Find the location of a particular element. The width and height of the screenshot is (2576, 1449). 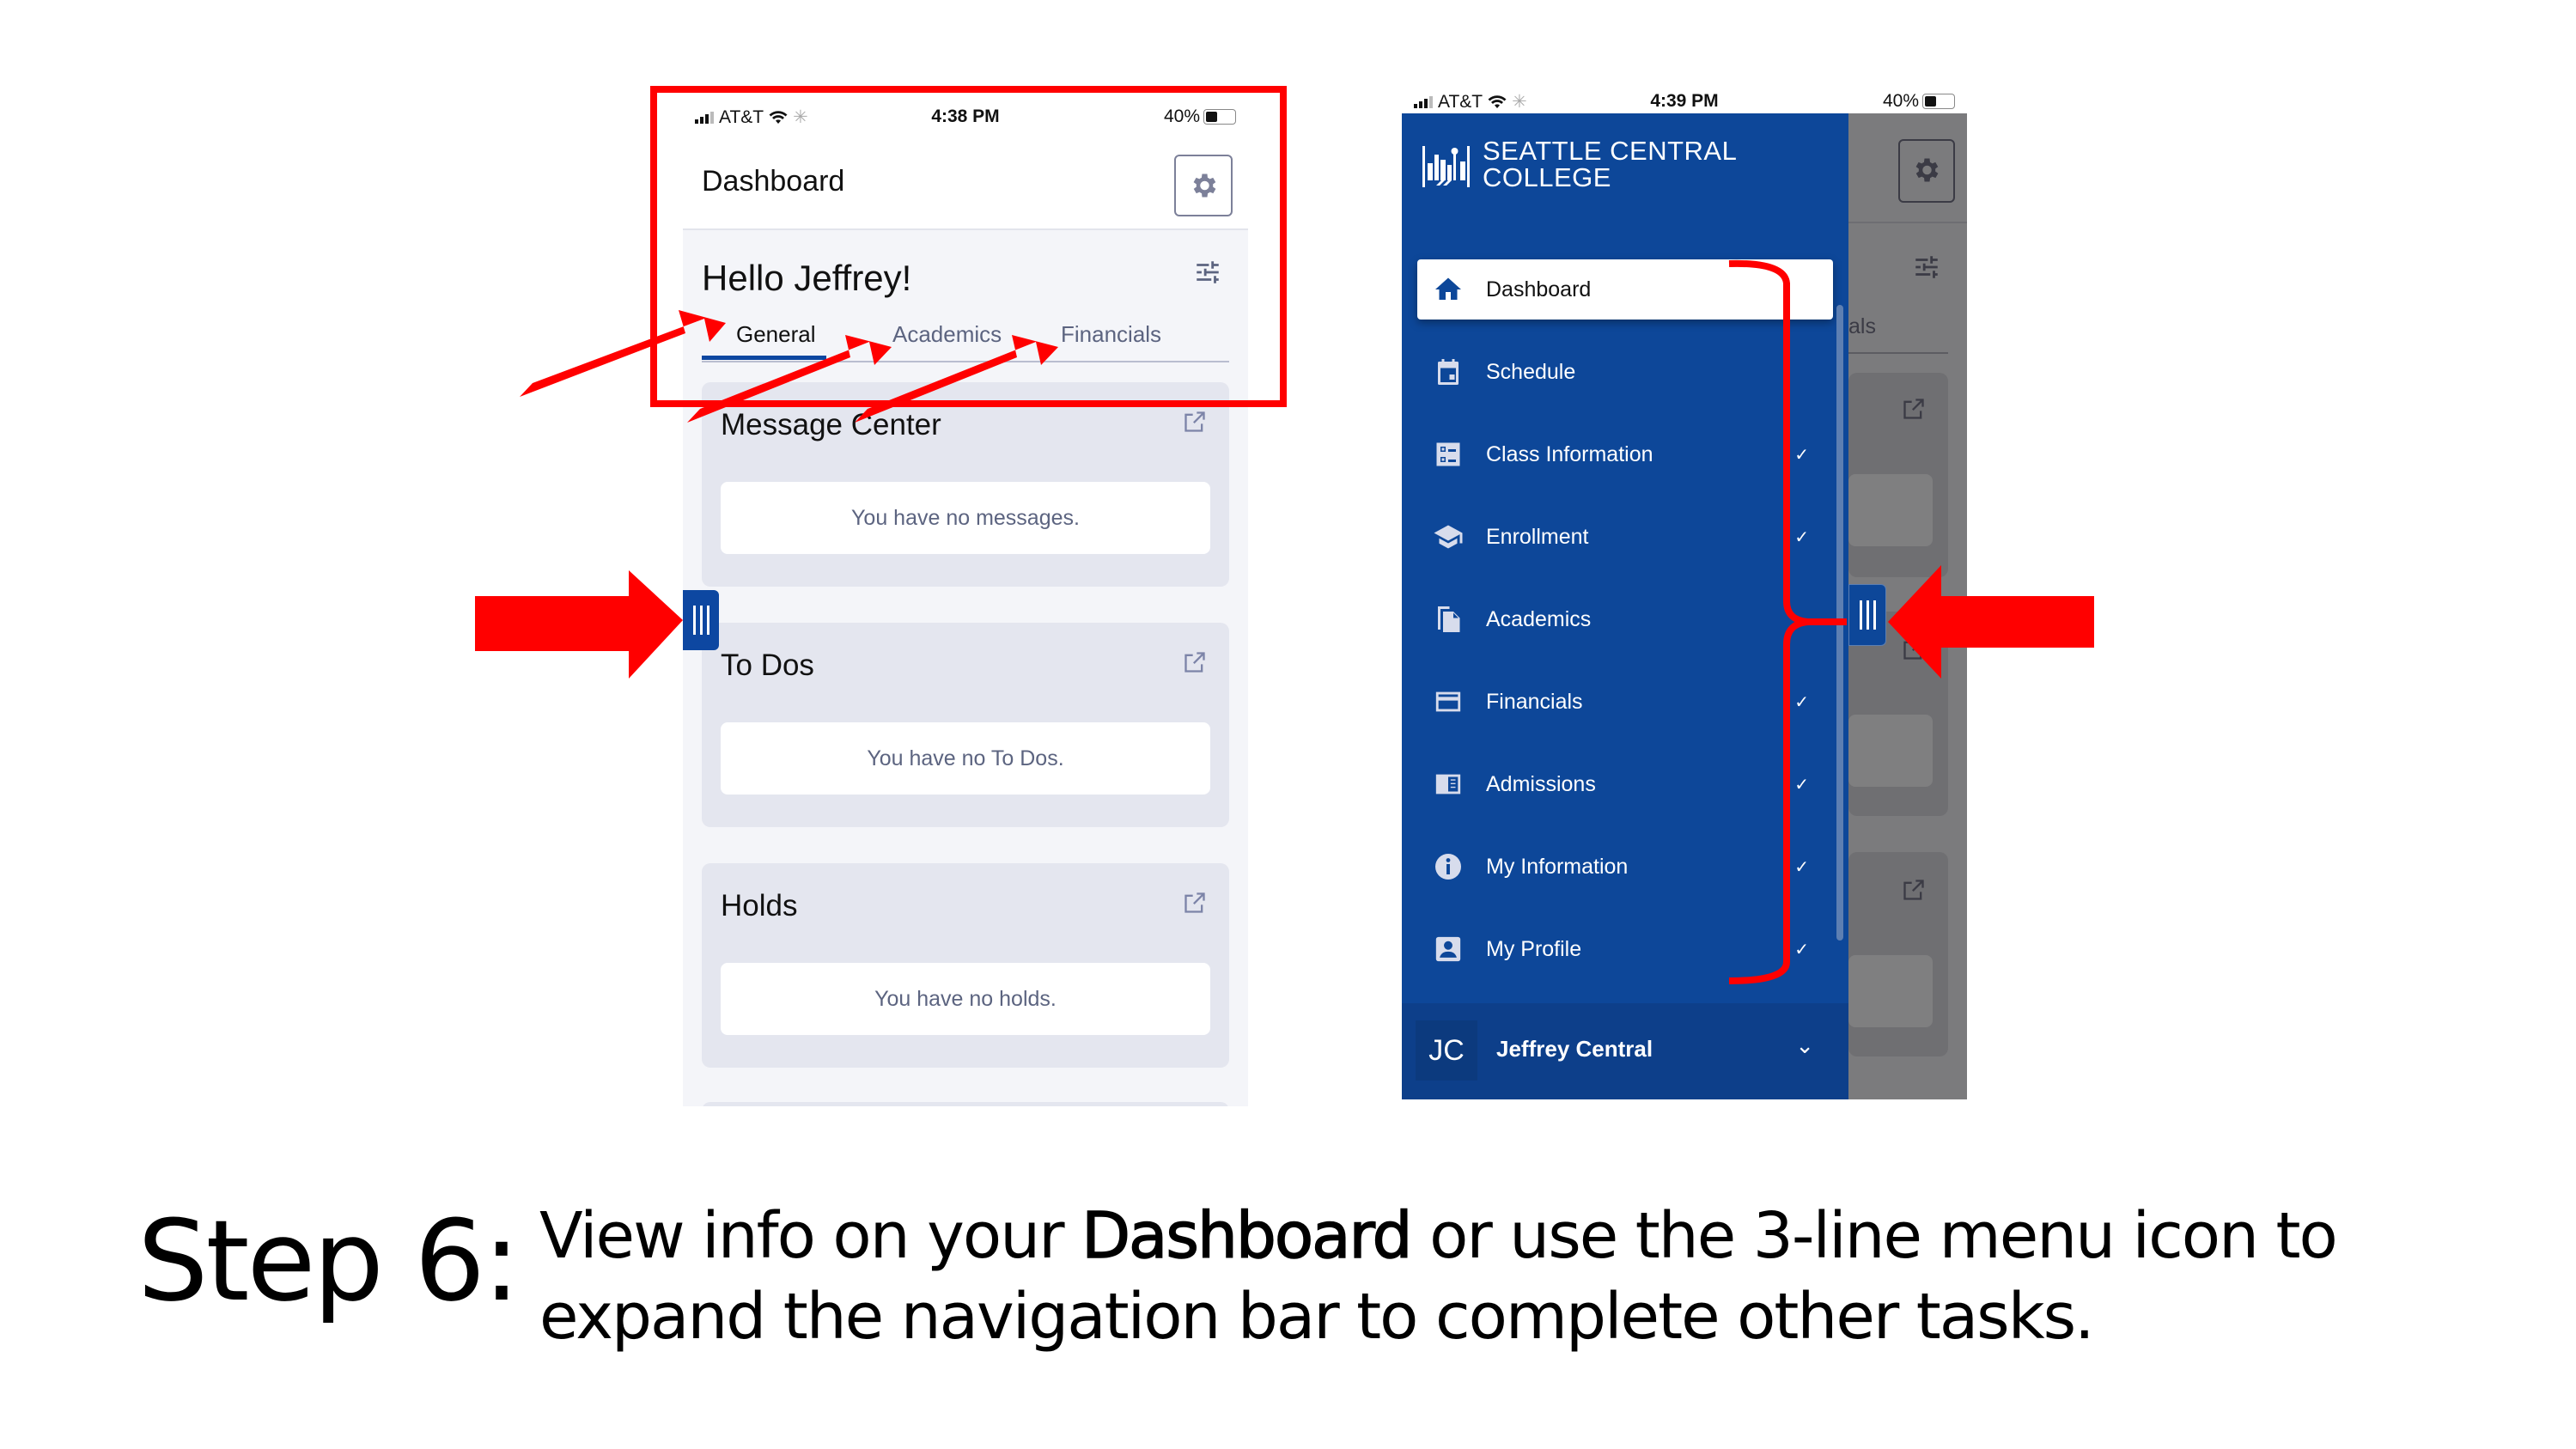

step-label: Step 6: is located at coordinates (329, 1261).